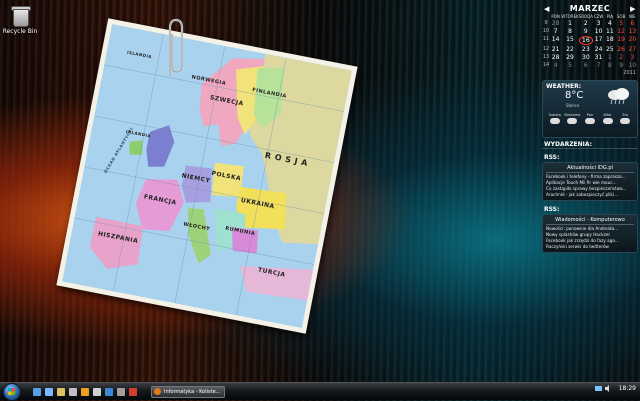 This screenshot has width=640, height=401. I want to click on calendar-day: 11, so click(609, 31).